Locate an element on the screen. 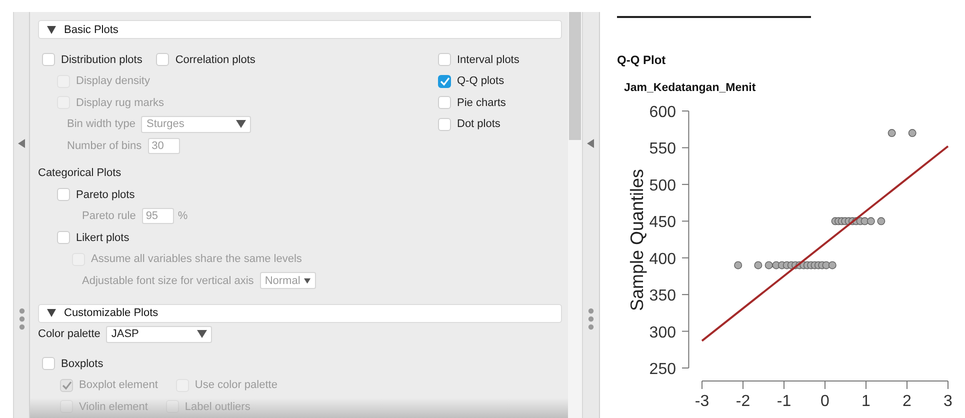 The width and height of the screenshot is (965, 418). tick-label: 0 is located at coordinates (825, 401).